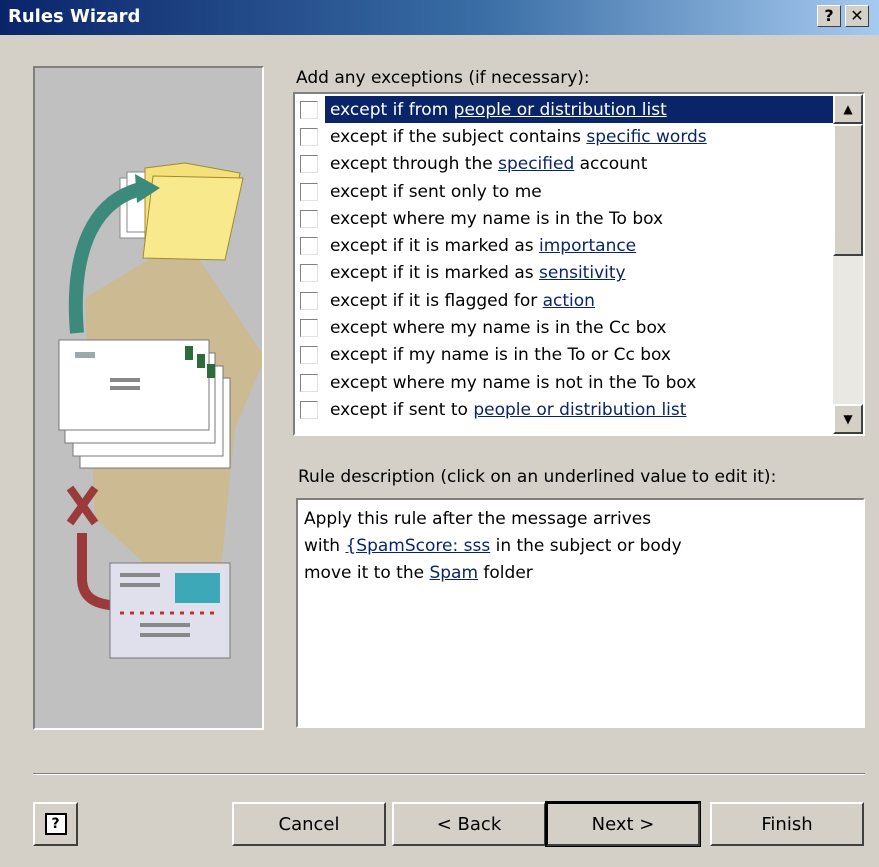 The height and width of the screenshot is (867, 879). What do you see at coordinates (848, 190) in the screenshot?
I see `scroll-thumb` at bounding box center [848, 190].